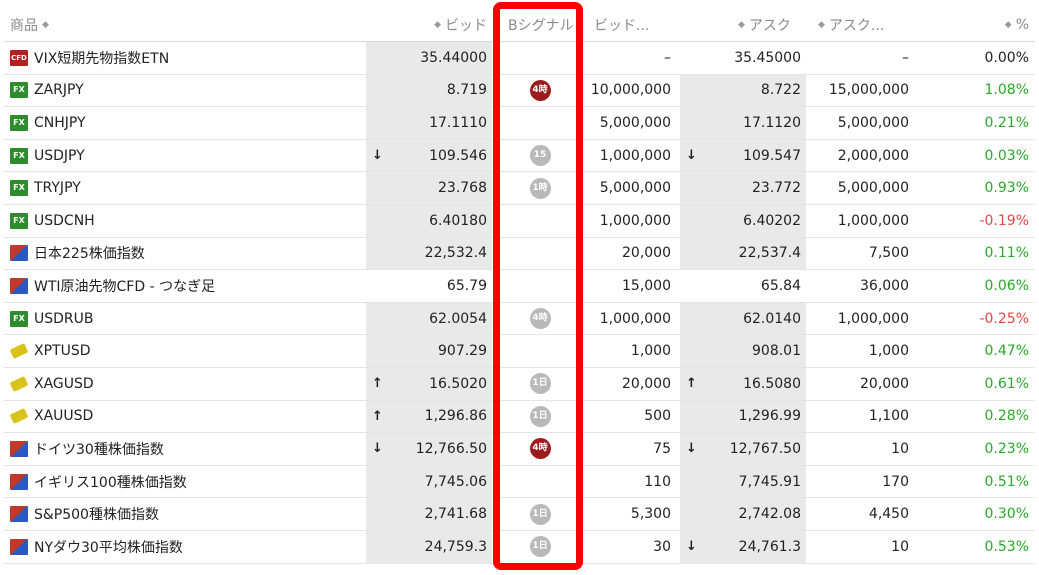 This screenshot has height=575, width=1039. I want to click on ask-price-cell: 22,537.4, so click(743, 253).